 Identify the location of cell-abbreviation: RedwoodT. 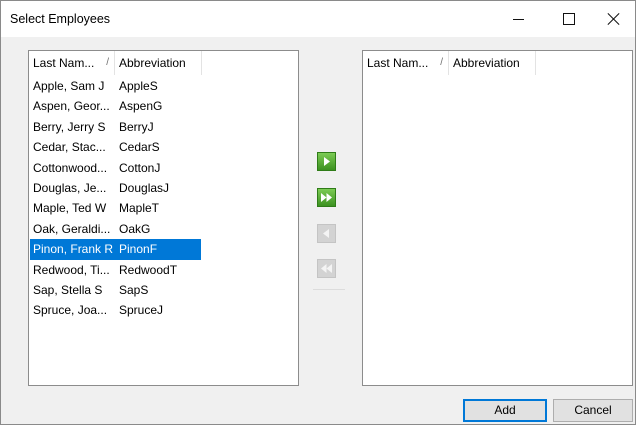
(148, 269).